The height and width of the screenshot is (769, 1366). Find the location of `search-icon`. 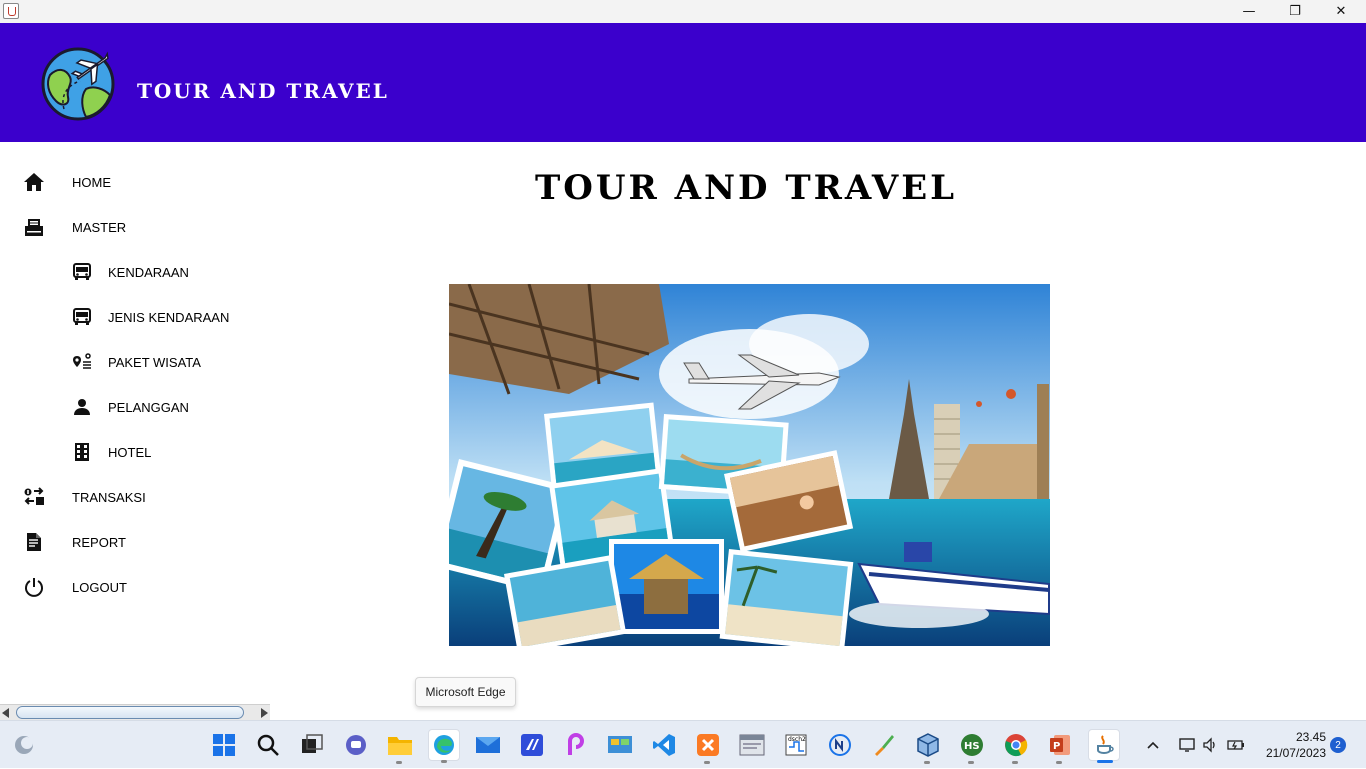

search-icon is located at coordinates (268, 745).